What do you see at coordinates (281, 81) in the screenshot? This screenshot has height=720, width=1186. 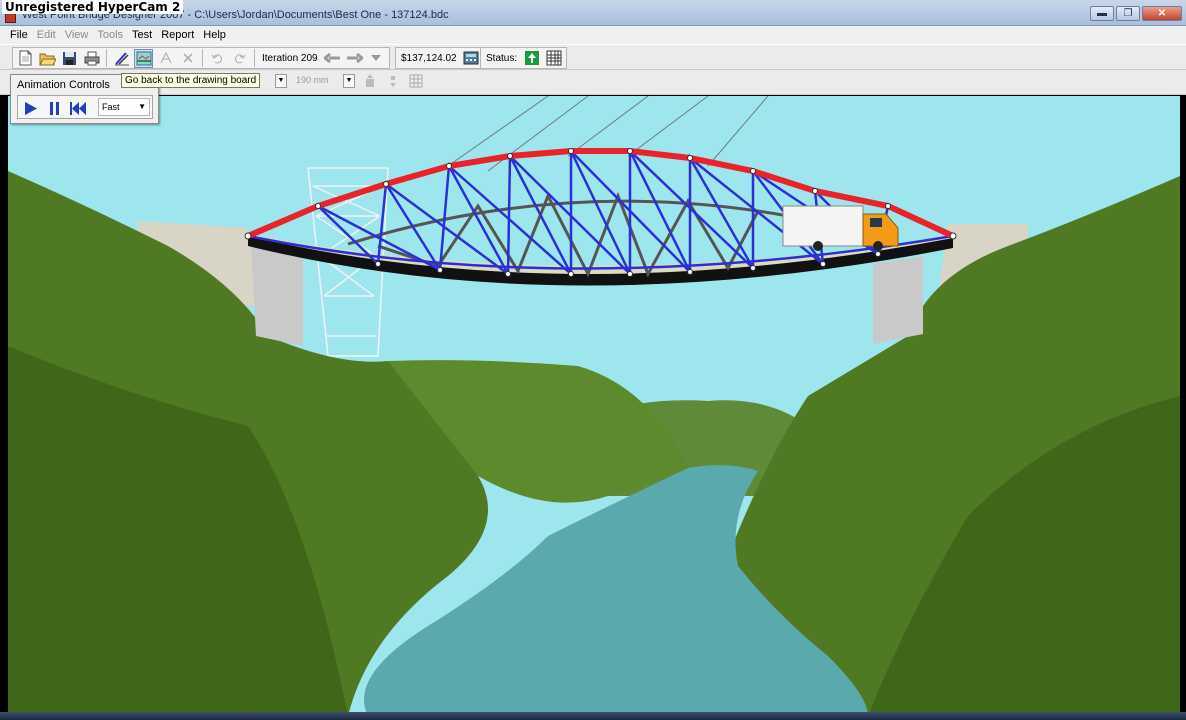 I see `material-dropdown: ▼` at bounding box center [281, 81].